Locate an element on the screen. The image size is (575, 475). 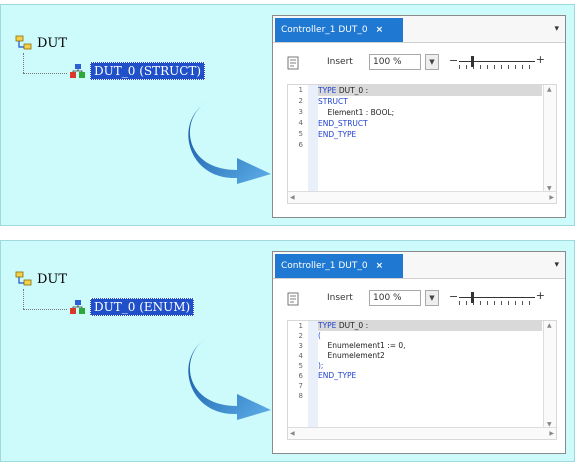
line-number-gutter: 1 2 3 4 5 6 is located at coordinates (297, 139).